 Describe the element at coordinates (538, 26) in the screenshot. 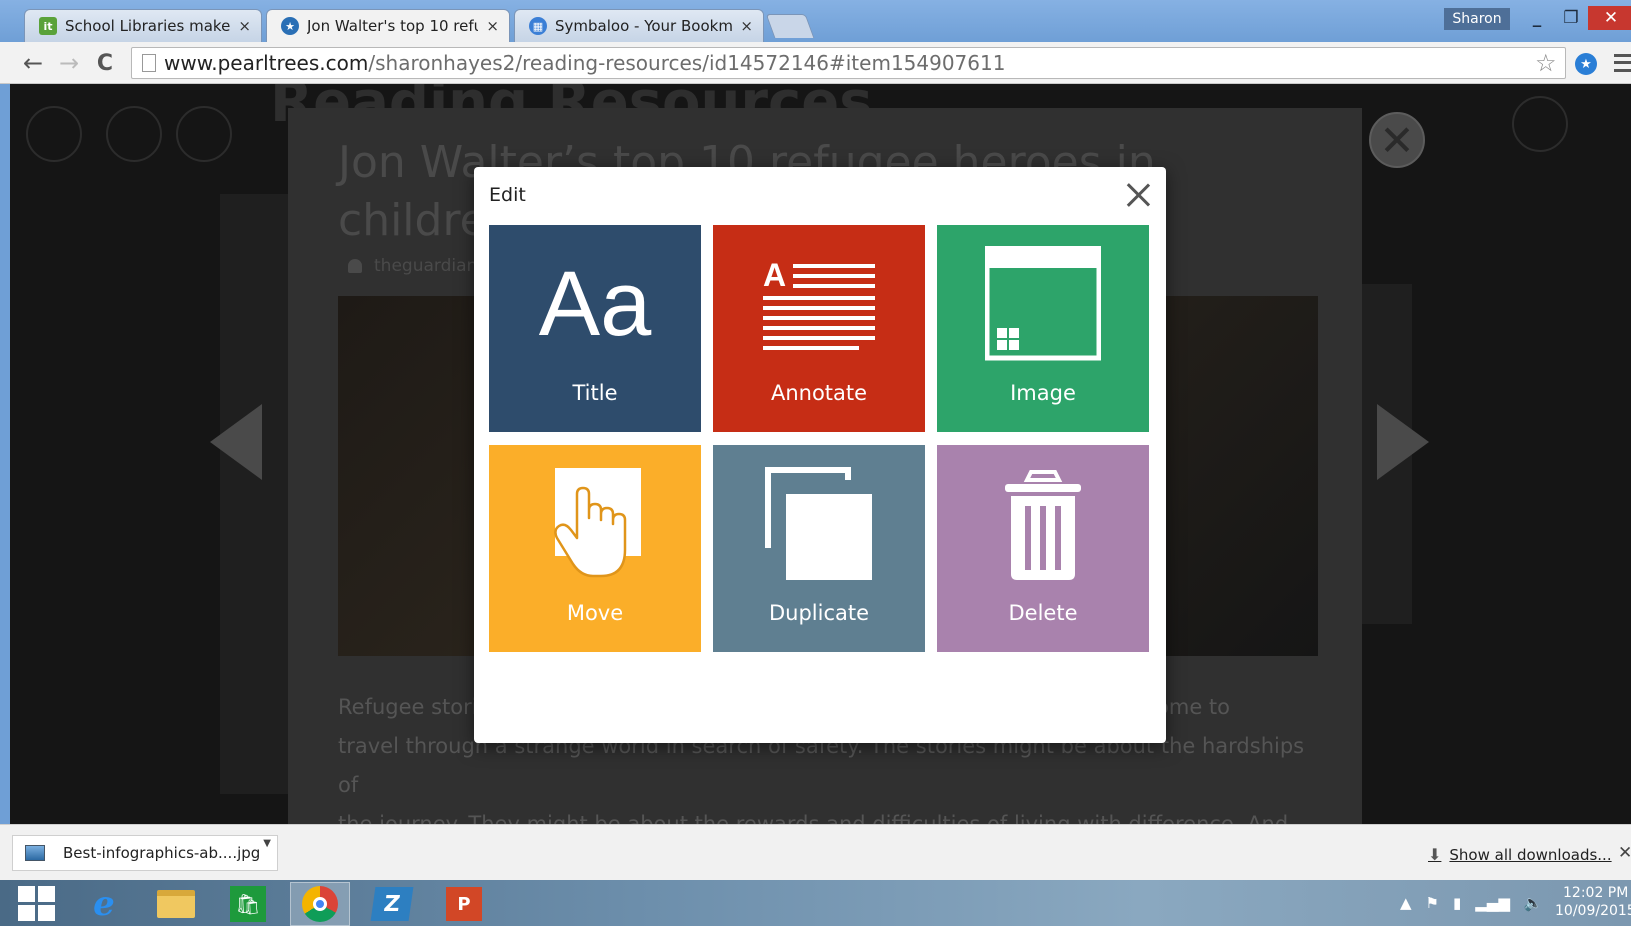

I see `symbaloo-icon: ▦` at that location.